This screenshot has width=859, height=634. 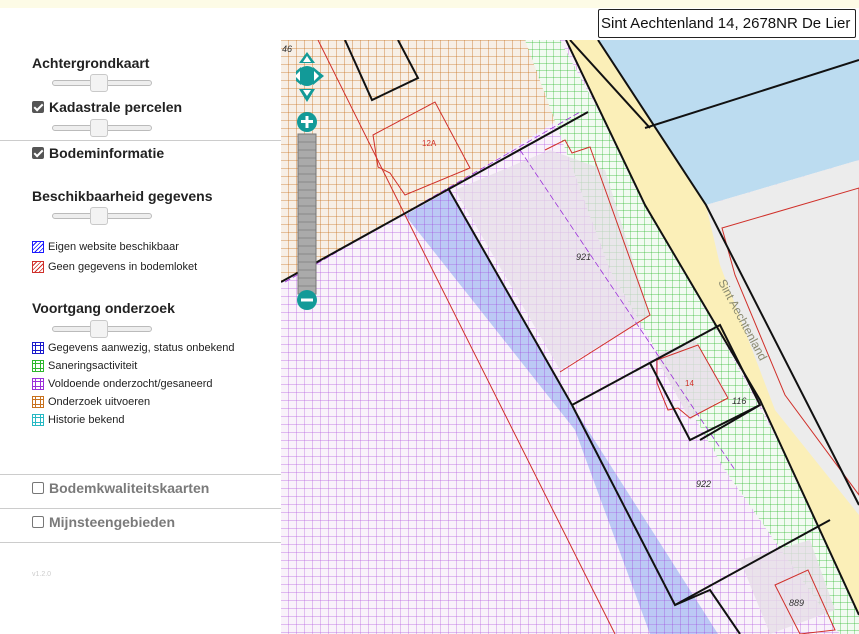 I want to click on legend-saneringsactiviteit: Saneringsactiviteit, so click(x=84, y=366).